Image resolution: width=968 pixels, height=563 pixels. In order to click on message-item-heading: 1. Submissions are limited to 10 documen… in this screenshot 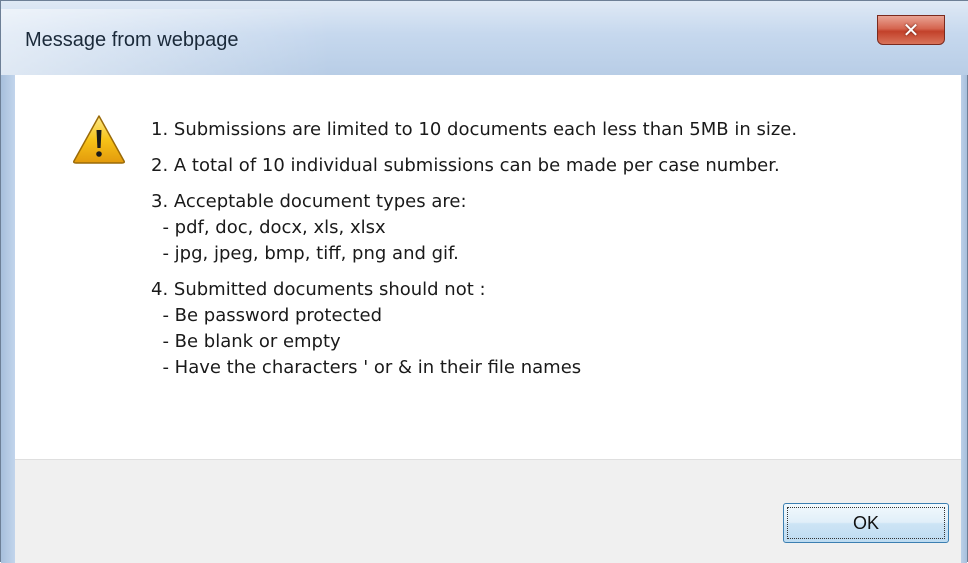, I will do `click(474, 129)`.